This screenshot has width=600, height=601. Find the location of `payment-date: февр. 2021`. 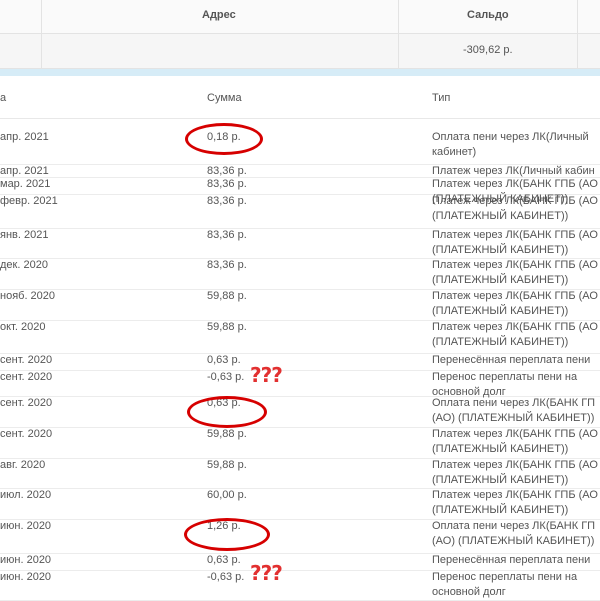

payment-date: февр. 2021 is located at coordinates (29, 201).